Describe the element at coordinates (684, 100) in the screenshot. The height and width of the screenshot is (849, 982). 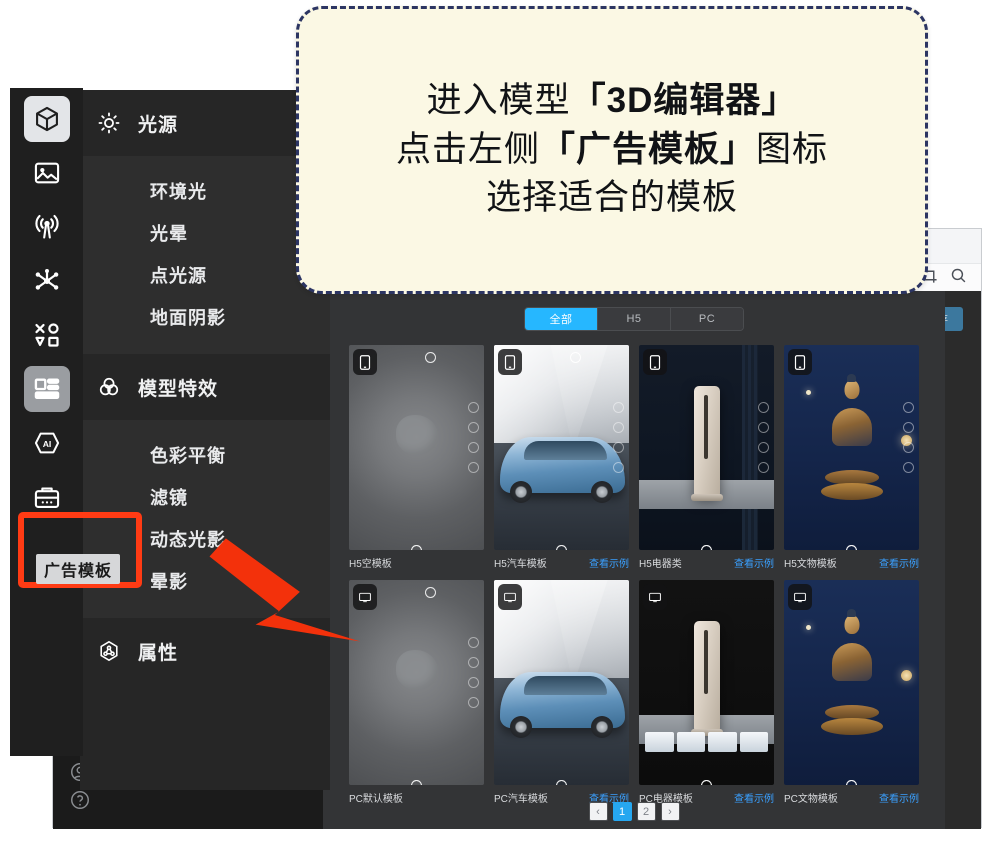
I see `callout-line1-emphasis: 「3D编辑器」` at that location.